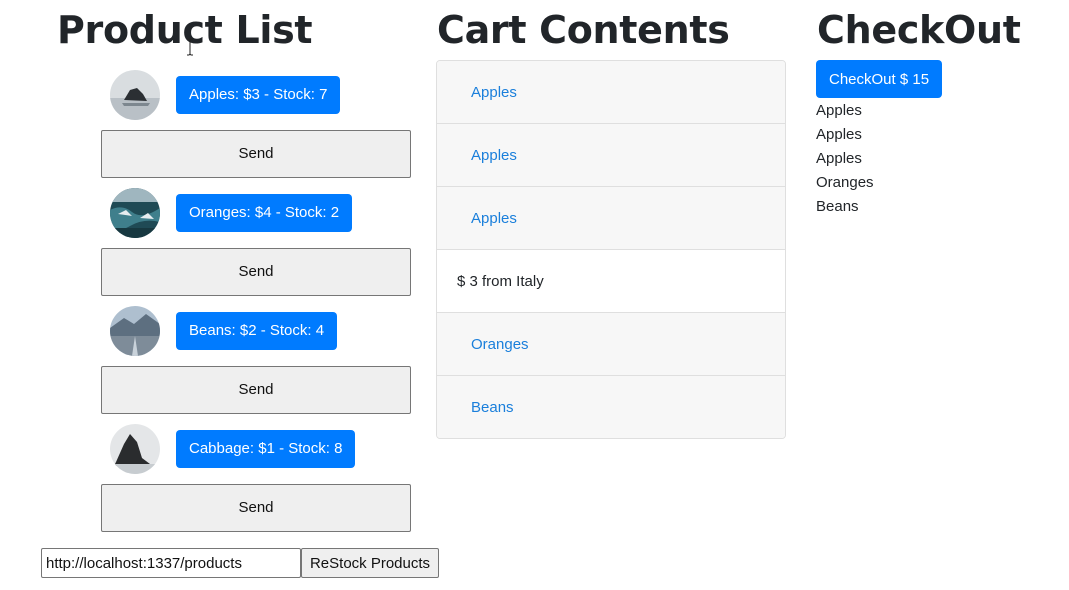 The width and height of the screenshot is (1069, 590). What do you see at coordinates (611, 344) in the screenshot?
I see `cart-item: Oranges` at bounding box center [611, 344].